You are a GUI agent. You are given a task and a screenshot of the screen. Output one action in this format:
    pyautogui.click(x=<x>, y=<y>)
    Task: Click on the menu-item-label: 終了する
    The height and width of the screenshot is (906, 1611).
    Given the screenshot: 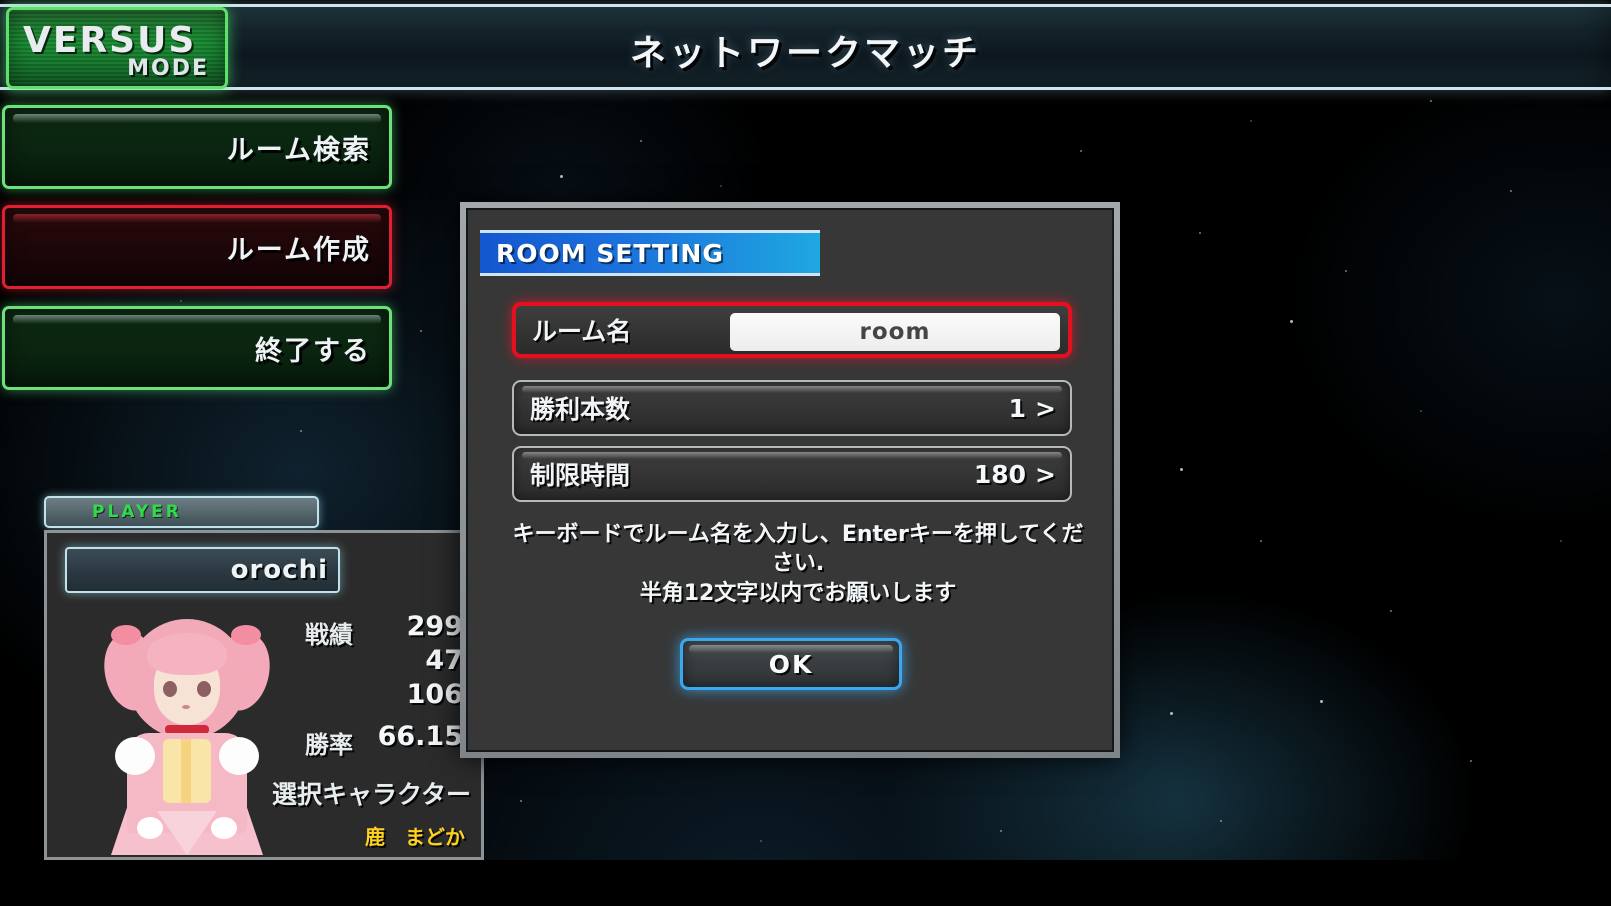 What is the action you would take?
    pyautogui.click(x=313, y=351)
    